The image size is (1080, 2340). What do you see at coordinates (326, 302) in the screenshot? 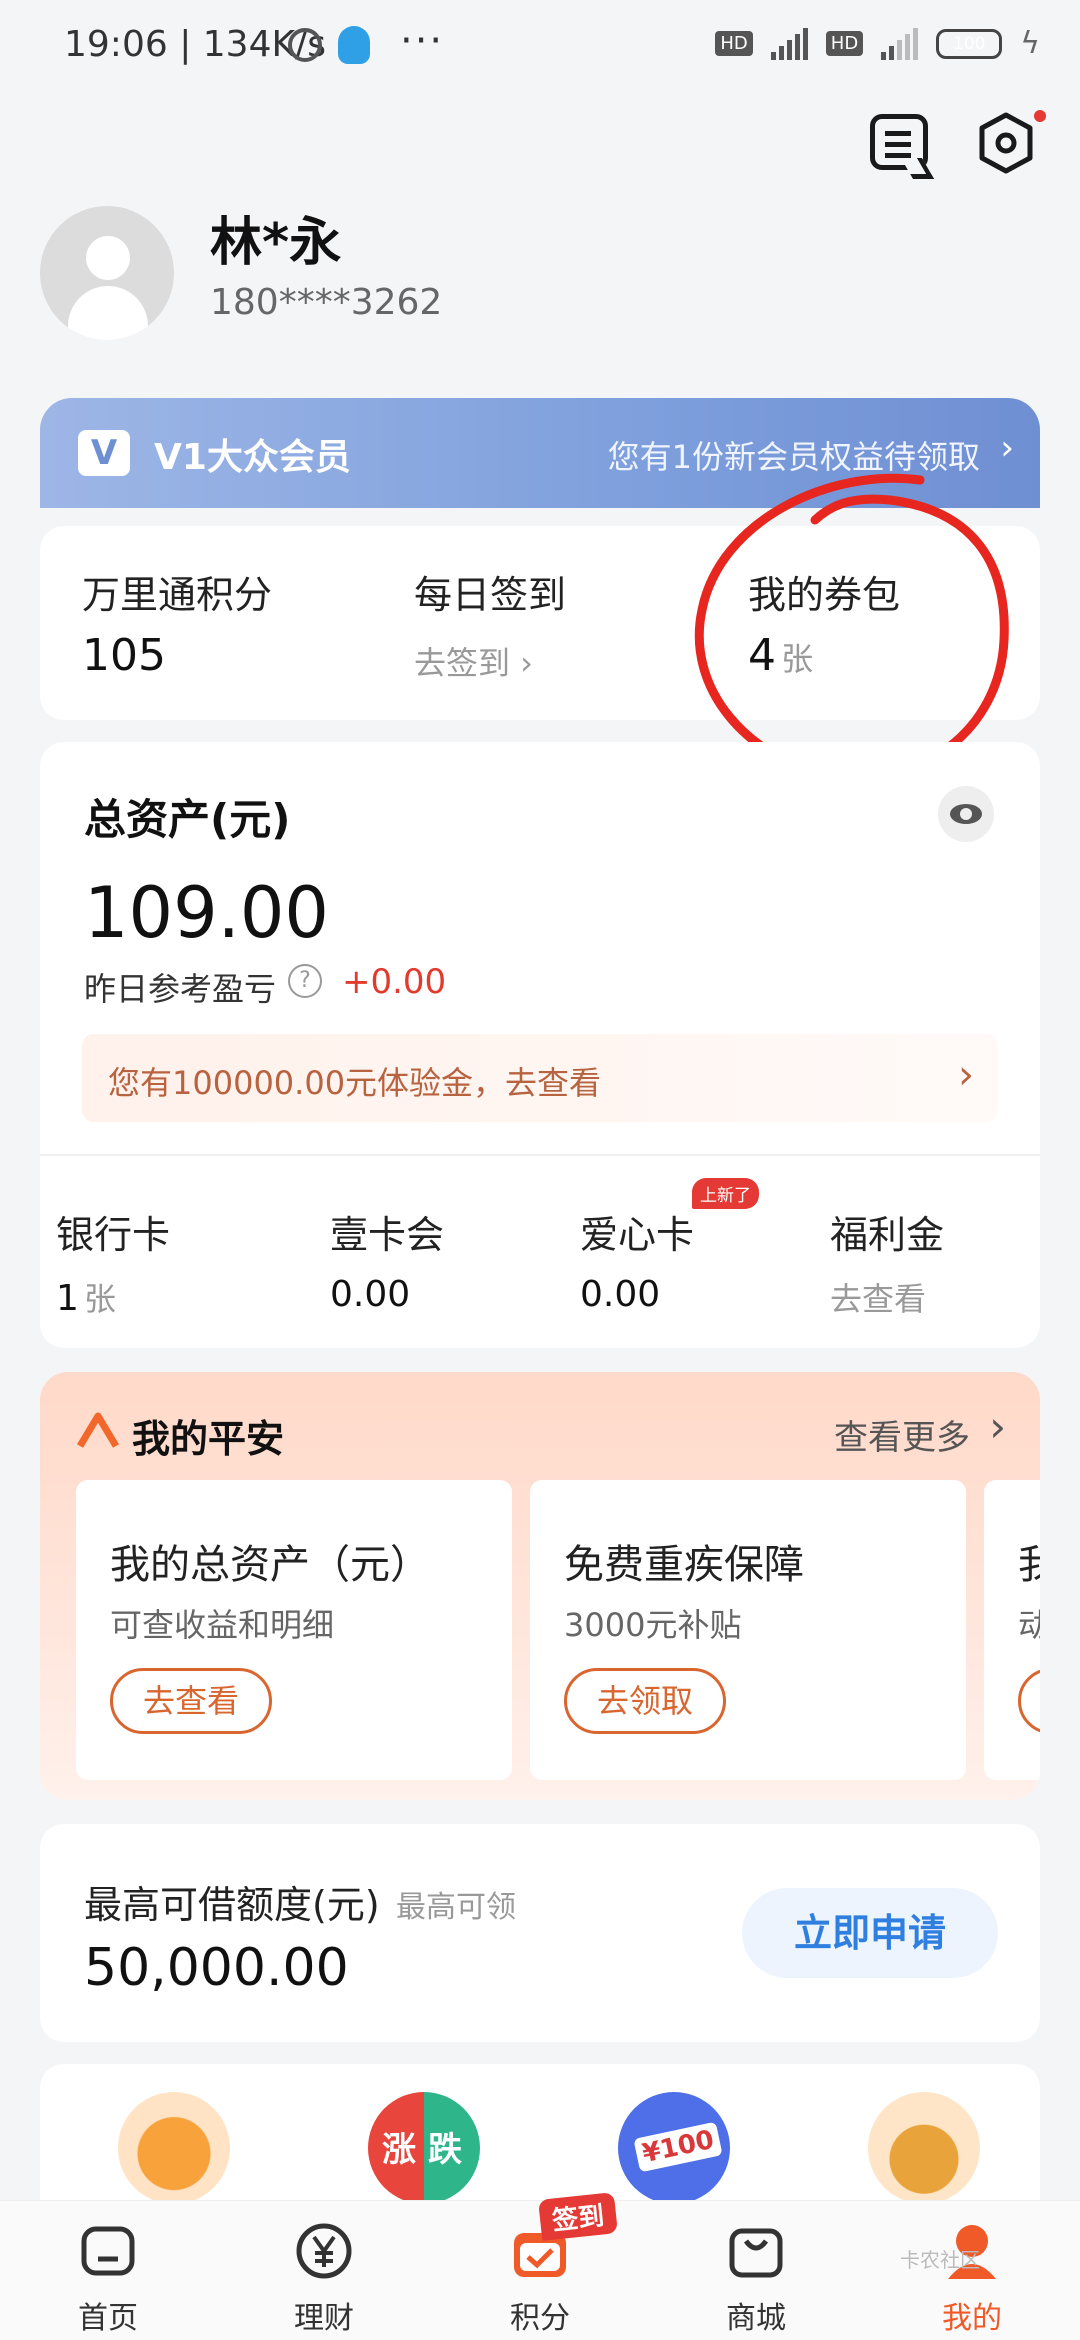
I see `user-phone: 180****3262` at bounding box center [326, 302].